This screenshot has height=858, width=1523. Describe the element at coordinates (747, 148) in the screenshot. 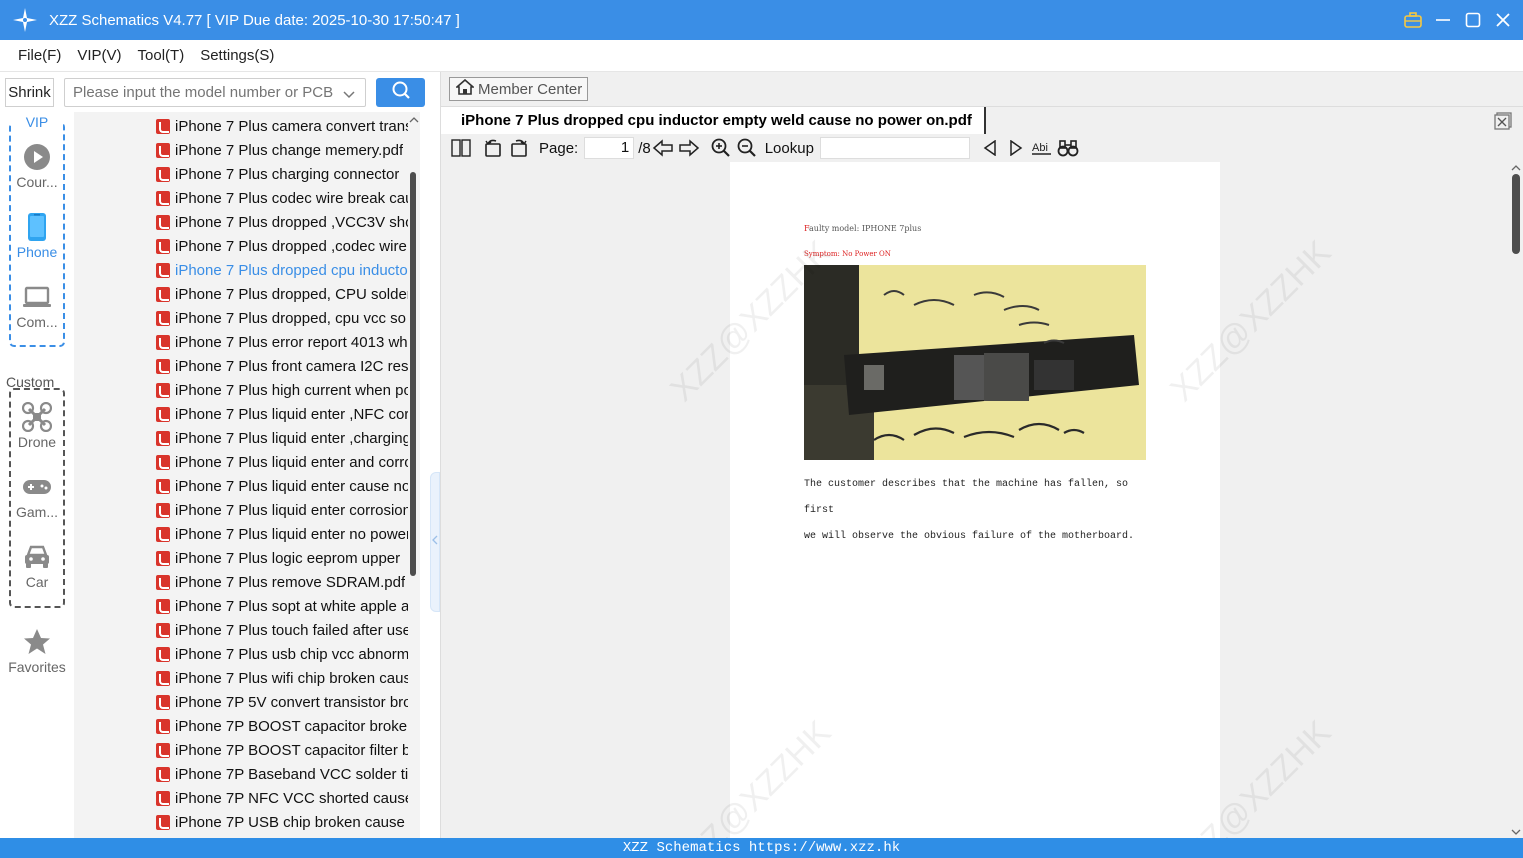

I see `zoom-out-icon` at that location.